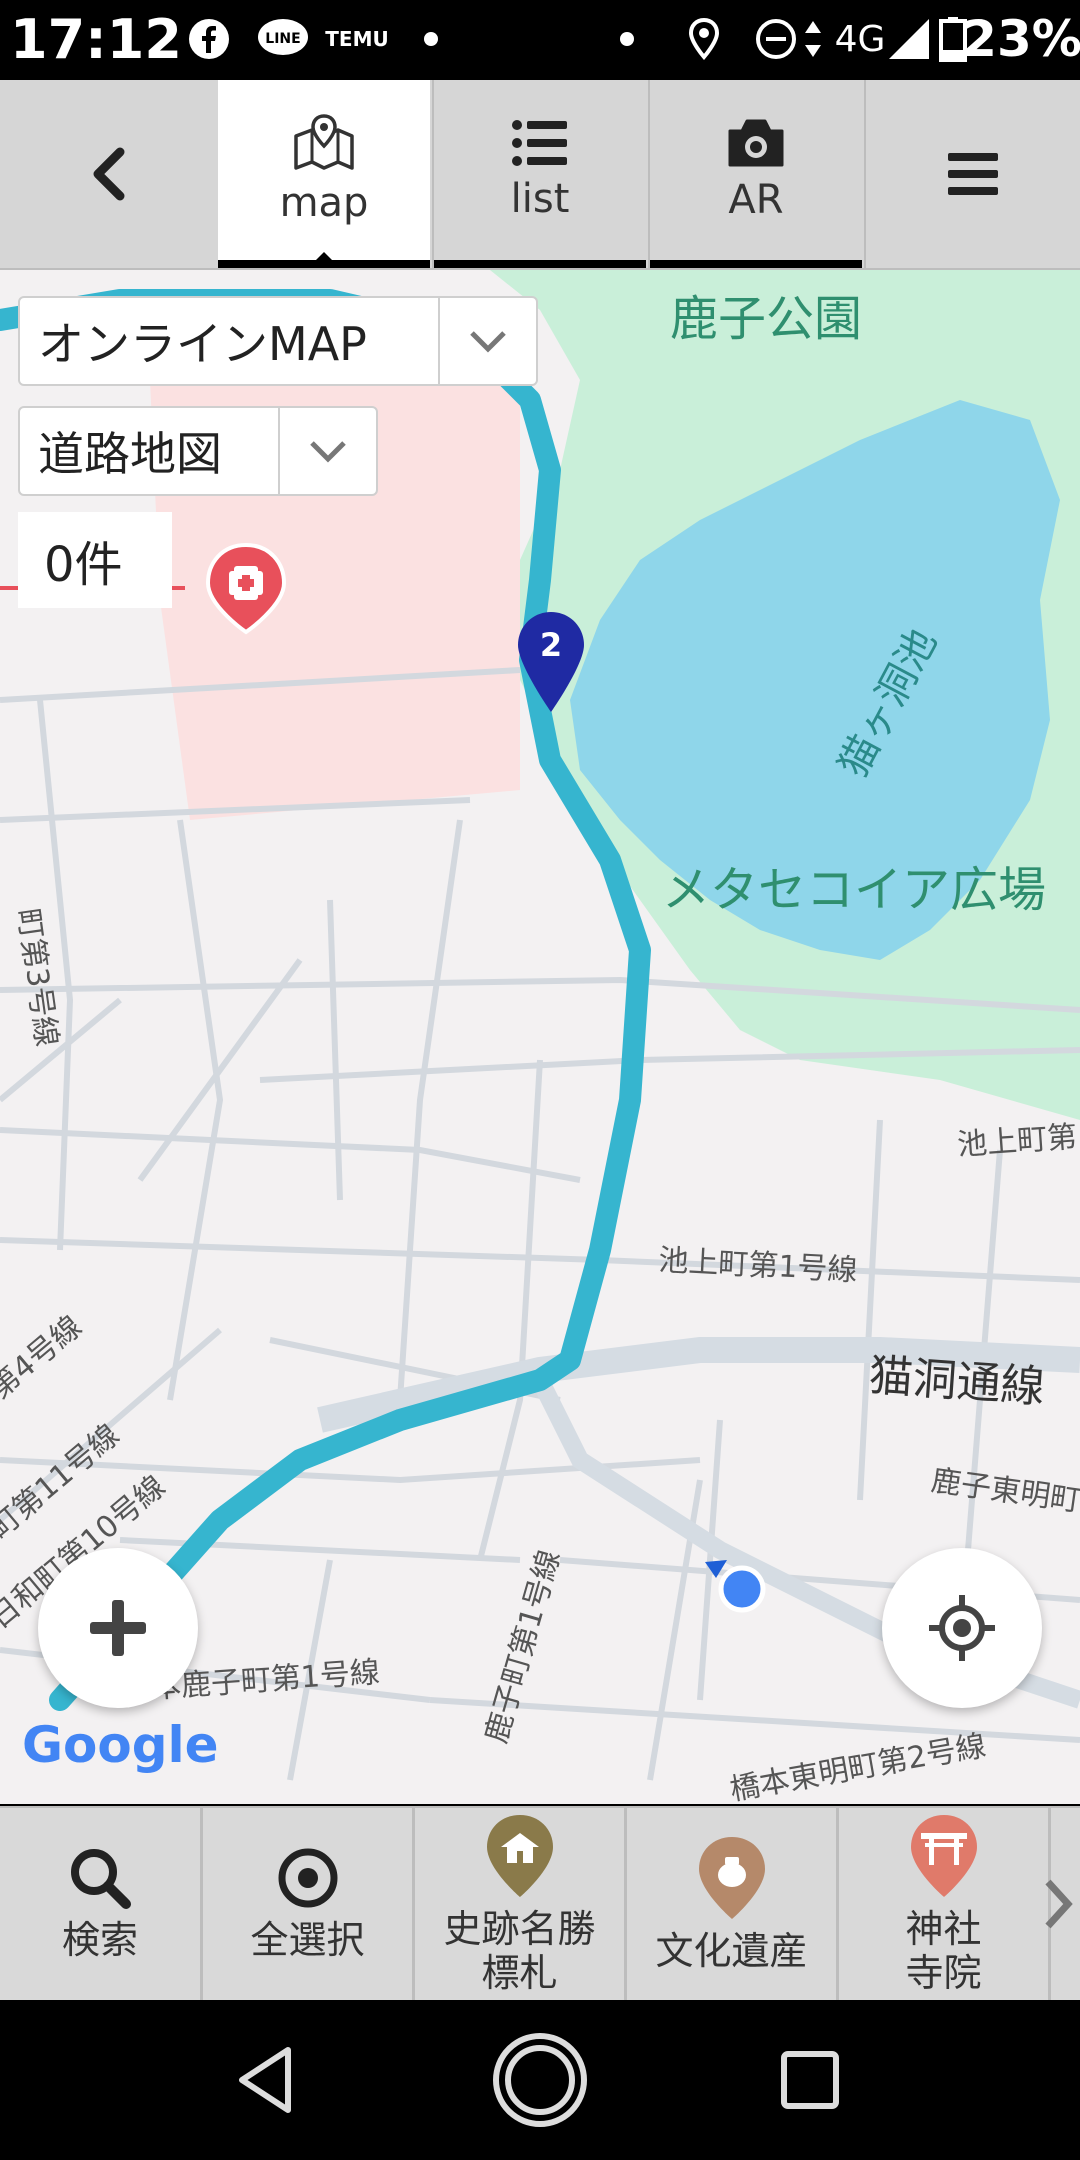 This screenshot has height=2160, width=1080. Describe the element at coordinates (813, 39) in the screenshot. I see `data-arrows-icon` at that location.